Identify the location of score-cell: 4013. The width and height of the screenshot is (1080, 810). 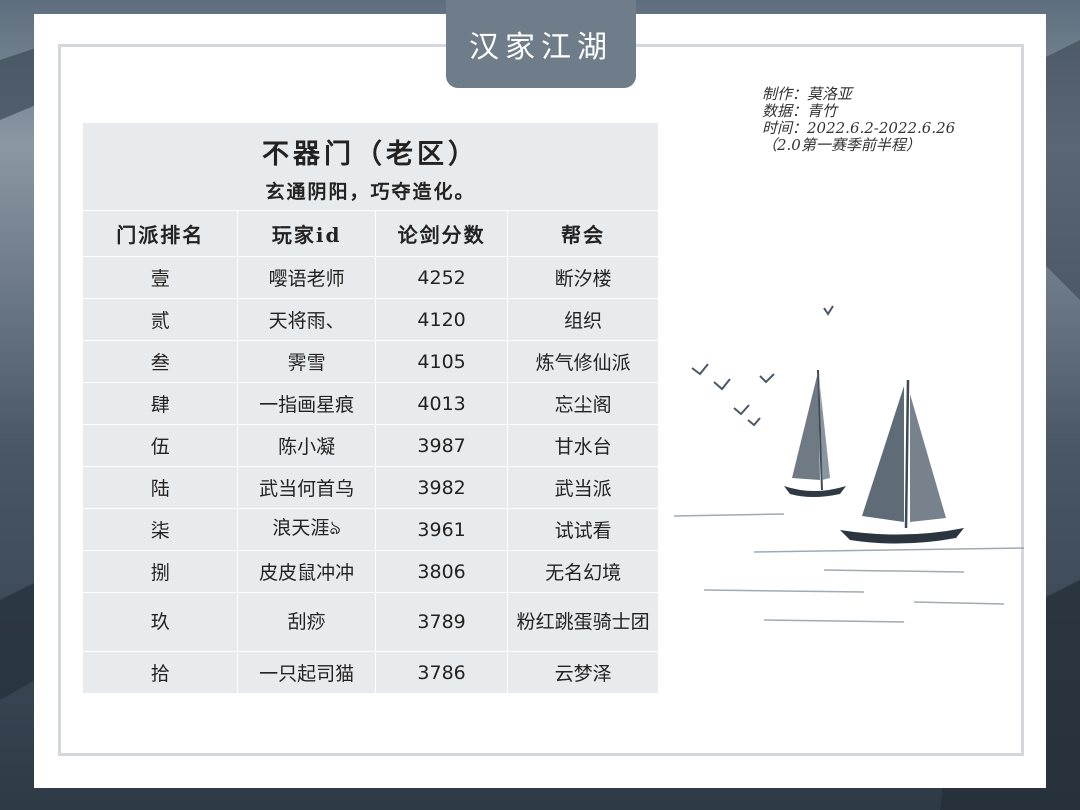
(441, 403).